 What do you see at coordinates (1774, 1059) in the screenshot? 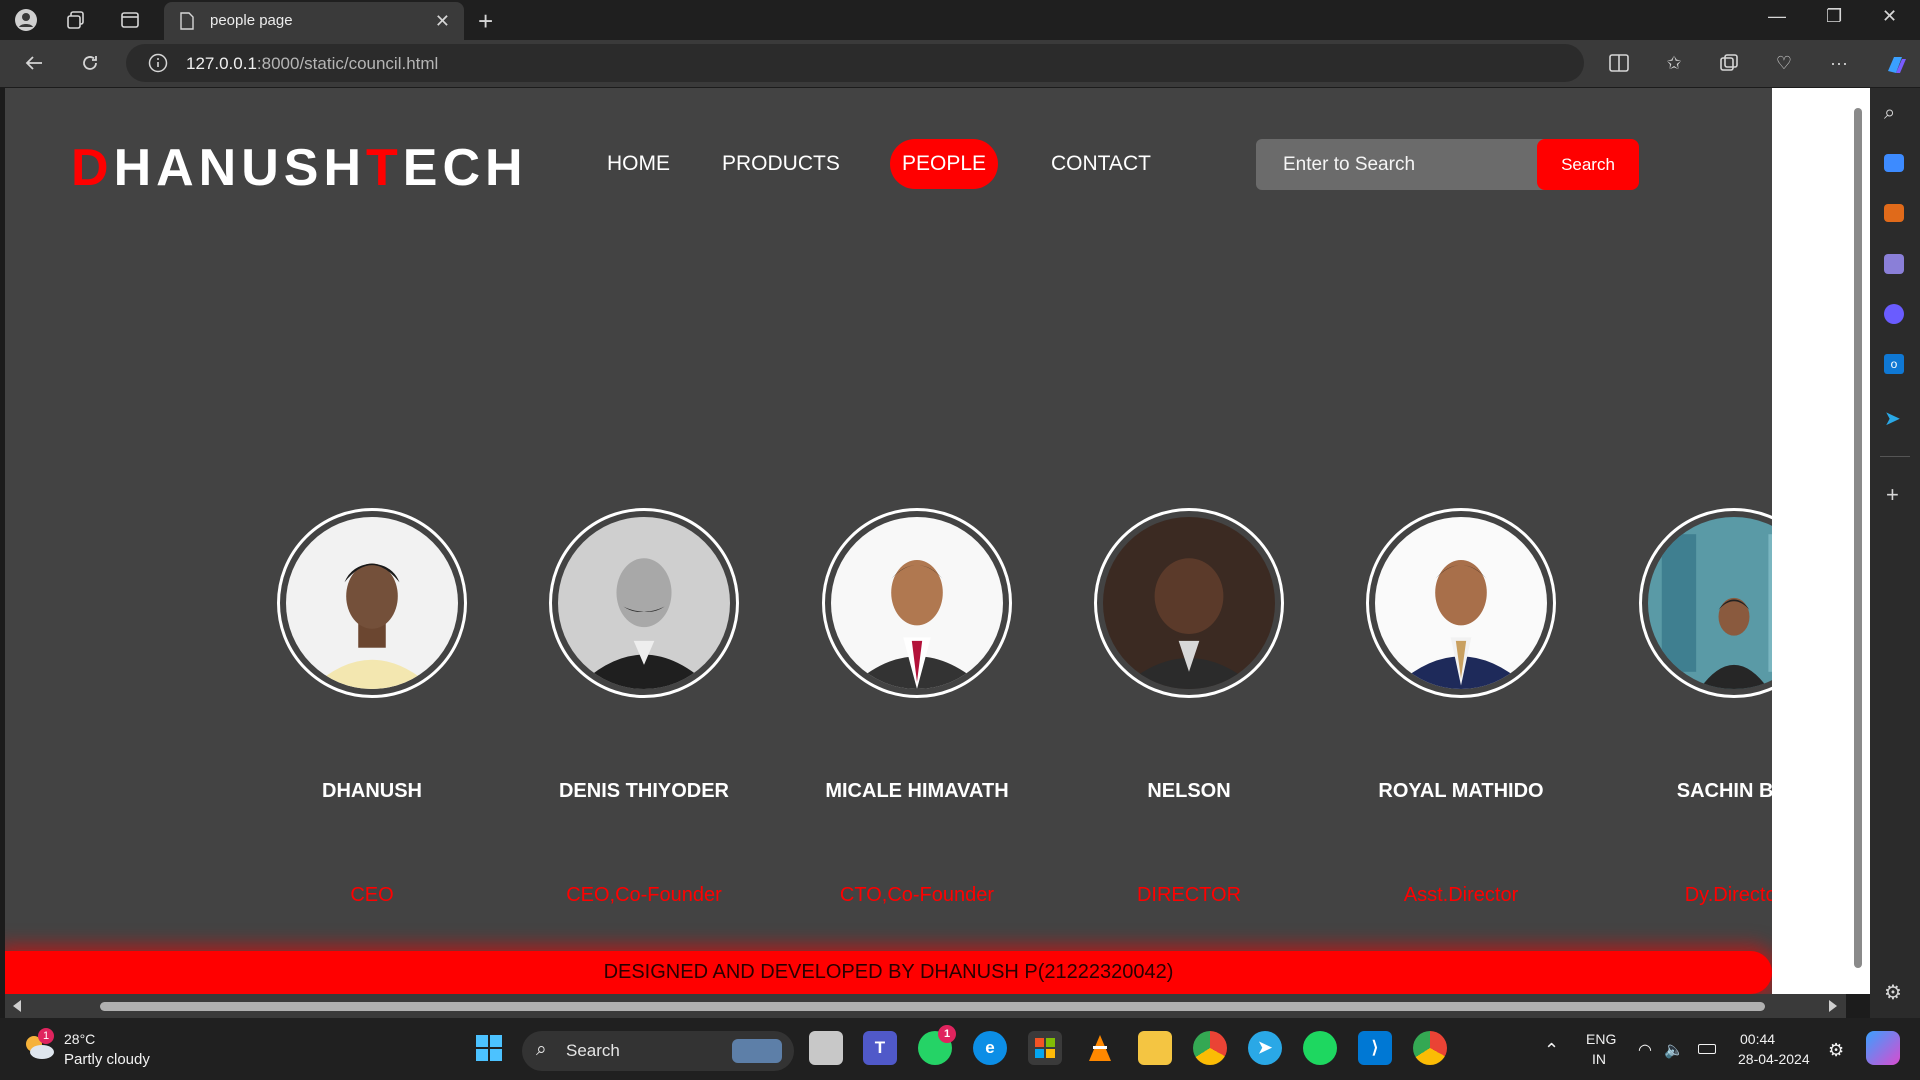
I see `clock-date: 28-04-2024` at bounding box center [1774, 1059].